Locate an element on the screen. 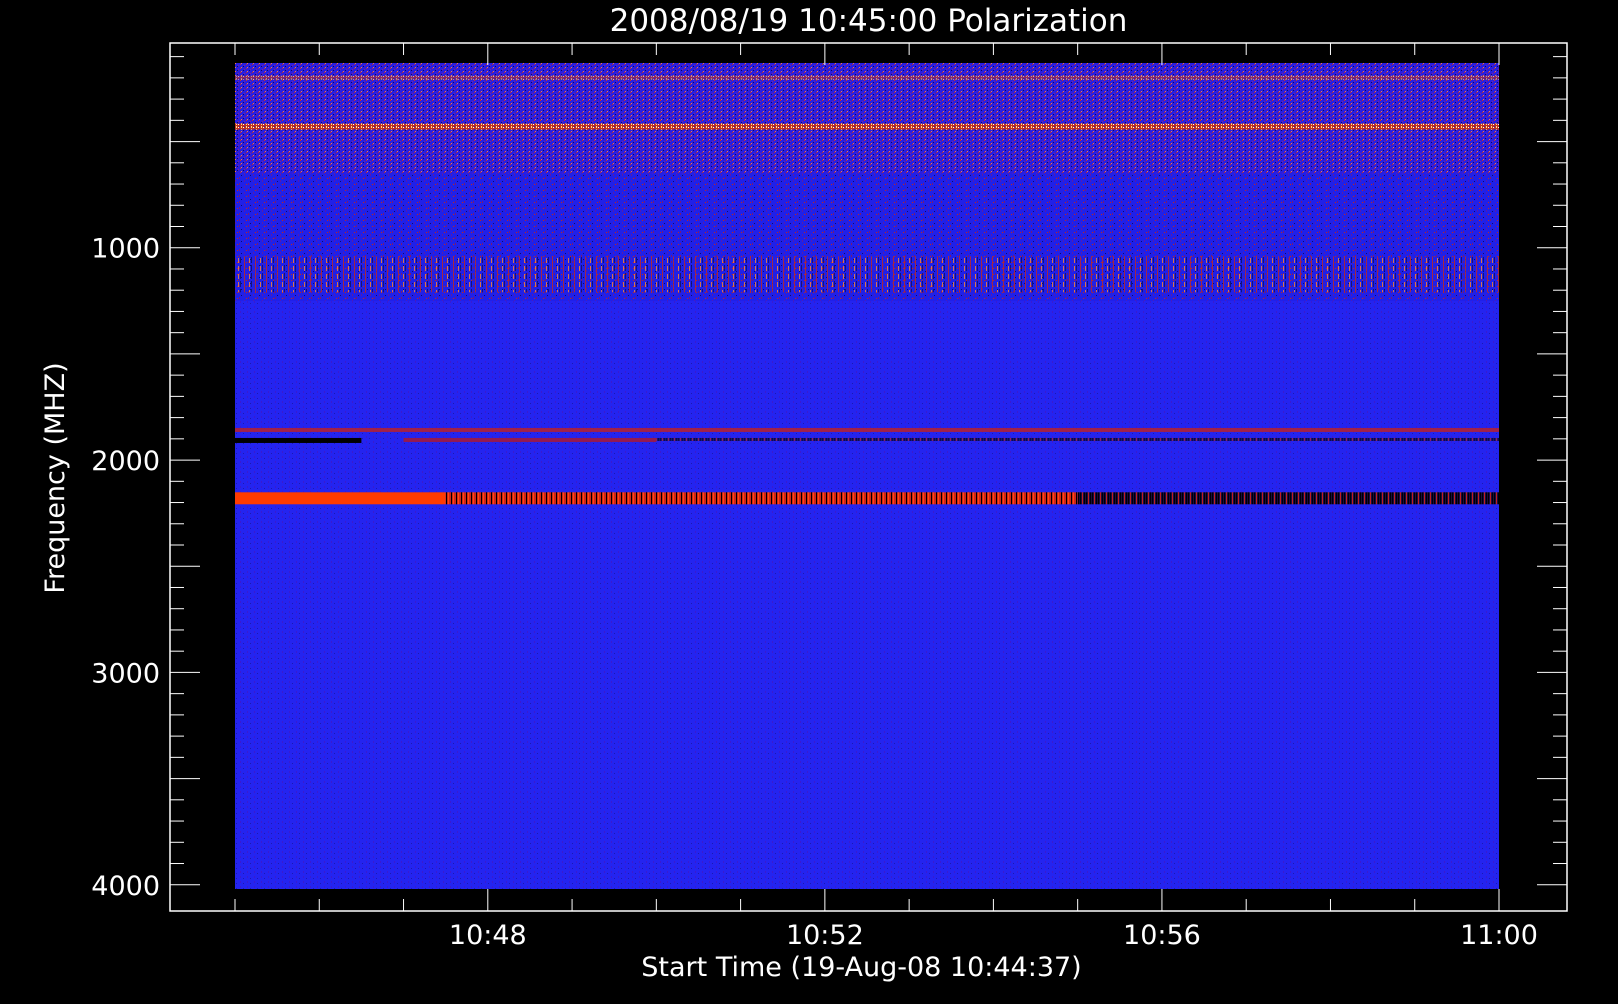  feature-split-line-red-segment is located at coordinates (530, 439).